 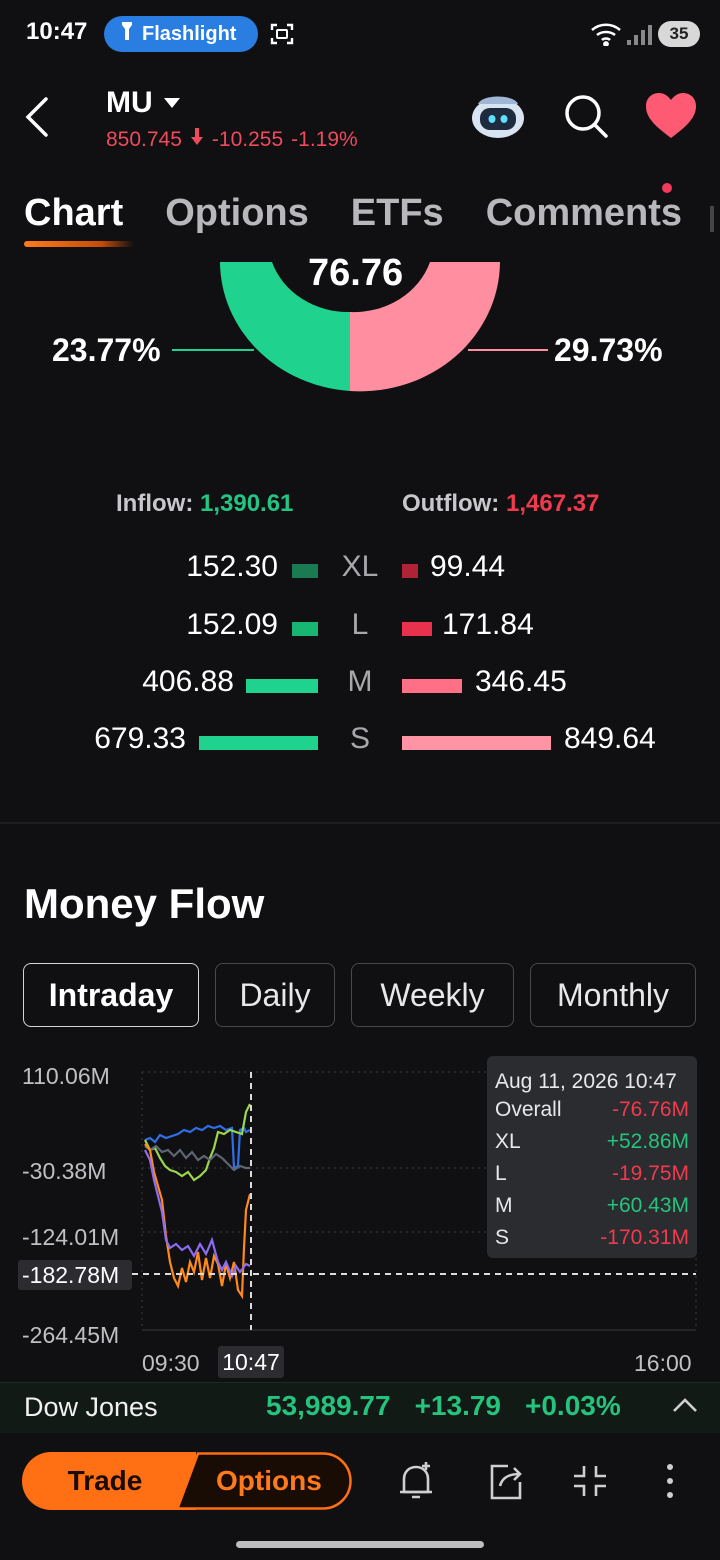 What do you see at coordinates (663, 1363) in the screenshot?
I see `x-axis-label: 16:00` at bounding box center [663, 1363].